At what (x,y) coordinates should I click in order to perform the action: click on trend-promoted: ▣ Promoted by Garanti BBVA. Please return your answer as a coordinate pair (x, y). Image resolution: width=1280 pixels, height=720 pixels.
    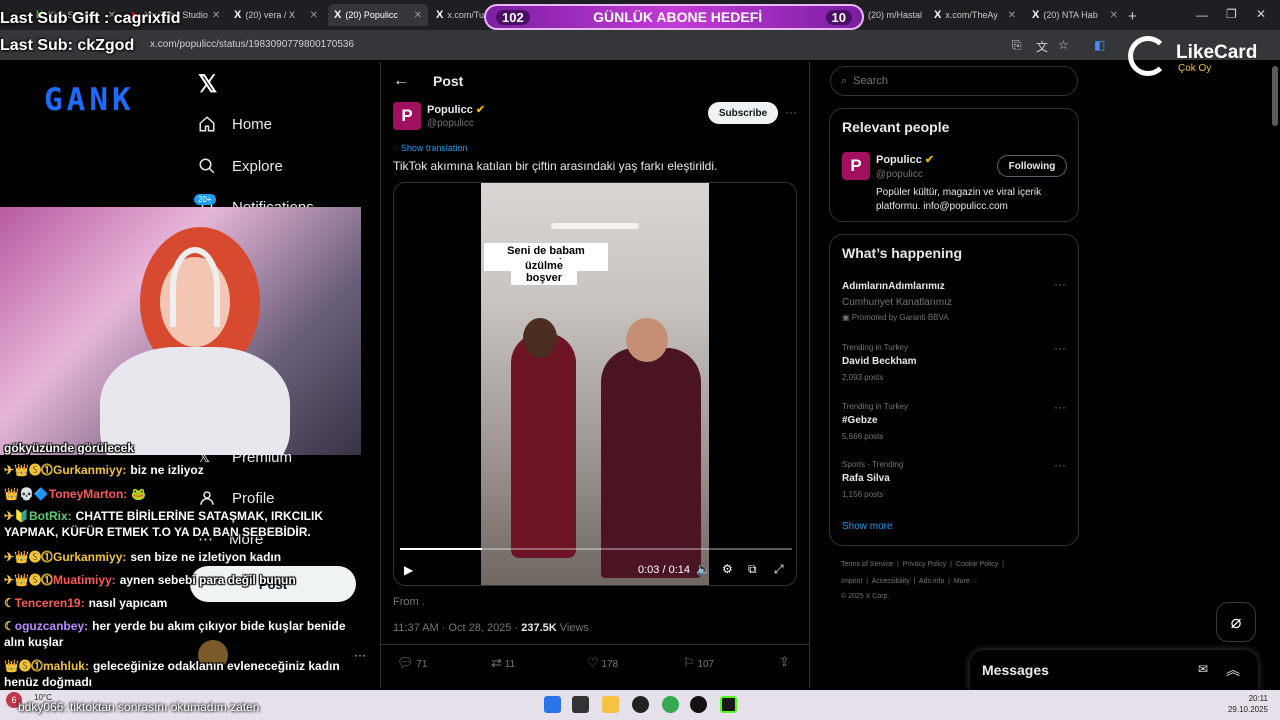
    Looking at the image, I should click on (895, 317).